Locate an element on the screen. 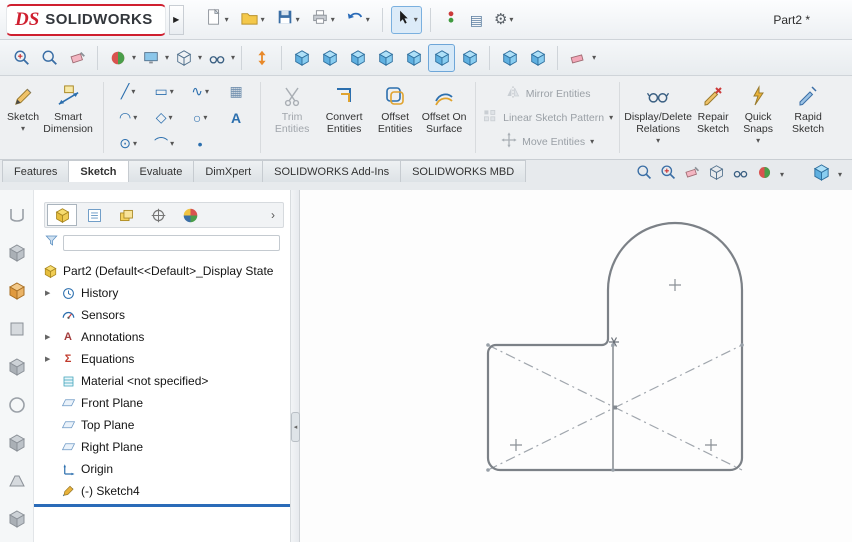 This screenshot has height=542, width=852. hud-display-style-button is located at coordinates (716, 175).